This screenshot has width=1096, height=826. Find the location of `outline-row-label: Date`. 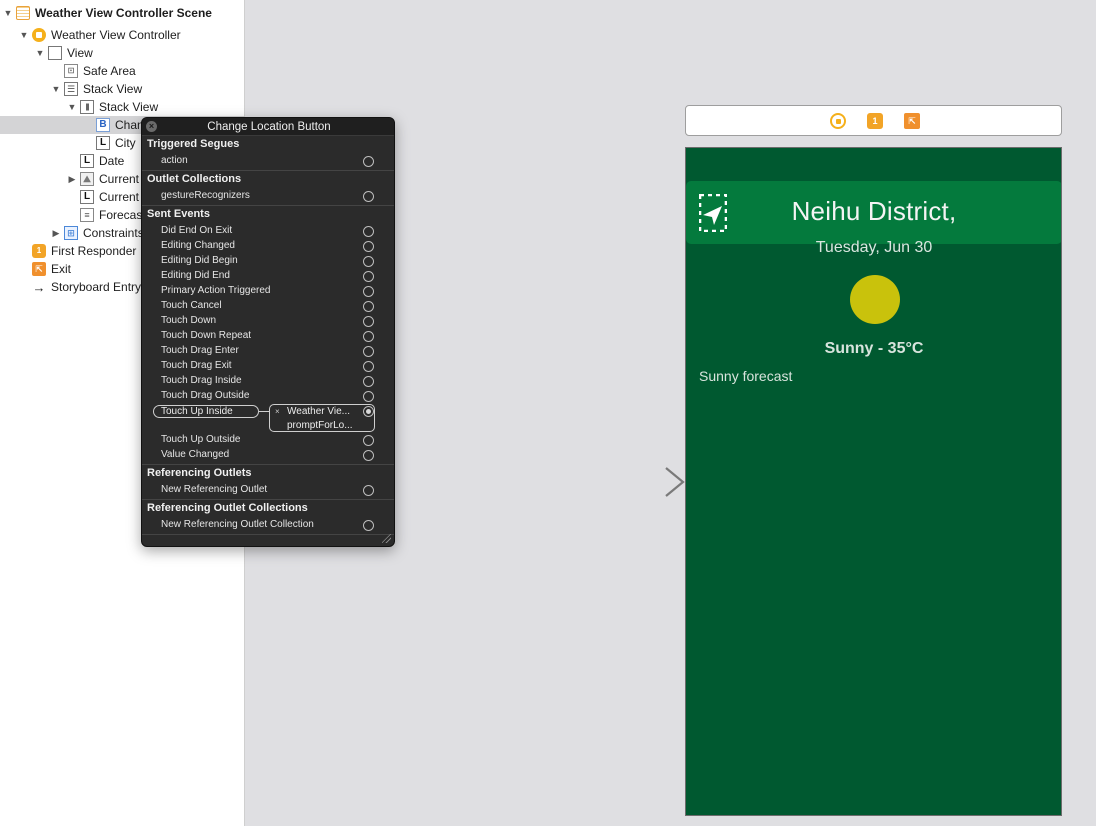

outline-row-label: Date is located at coordinates (112, 161).